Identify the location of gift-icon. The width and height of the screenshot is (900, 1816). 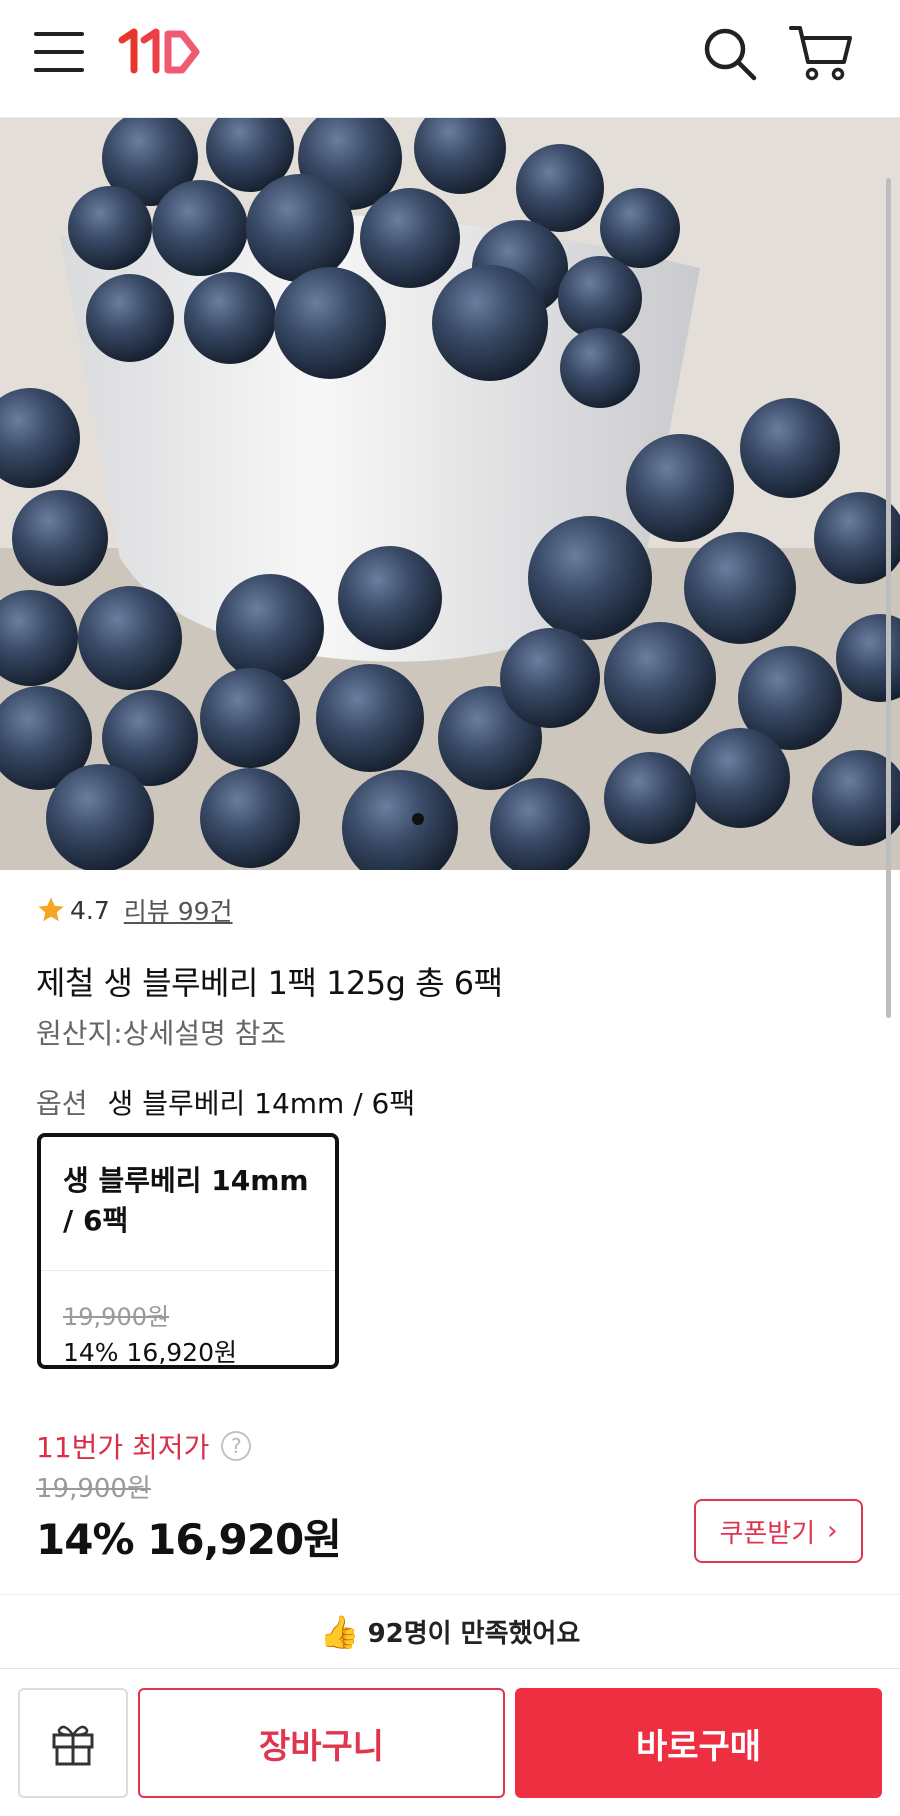
(73, 1745).